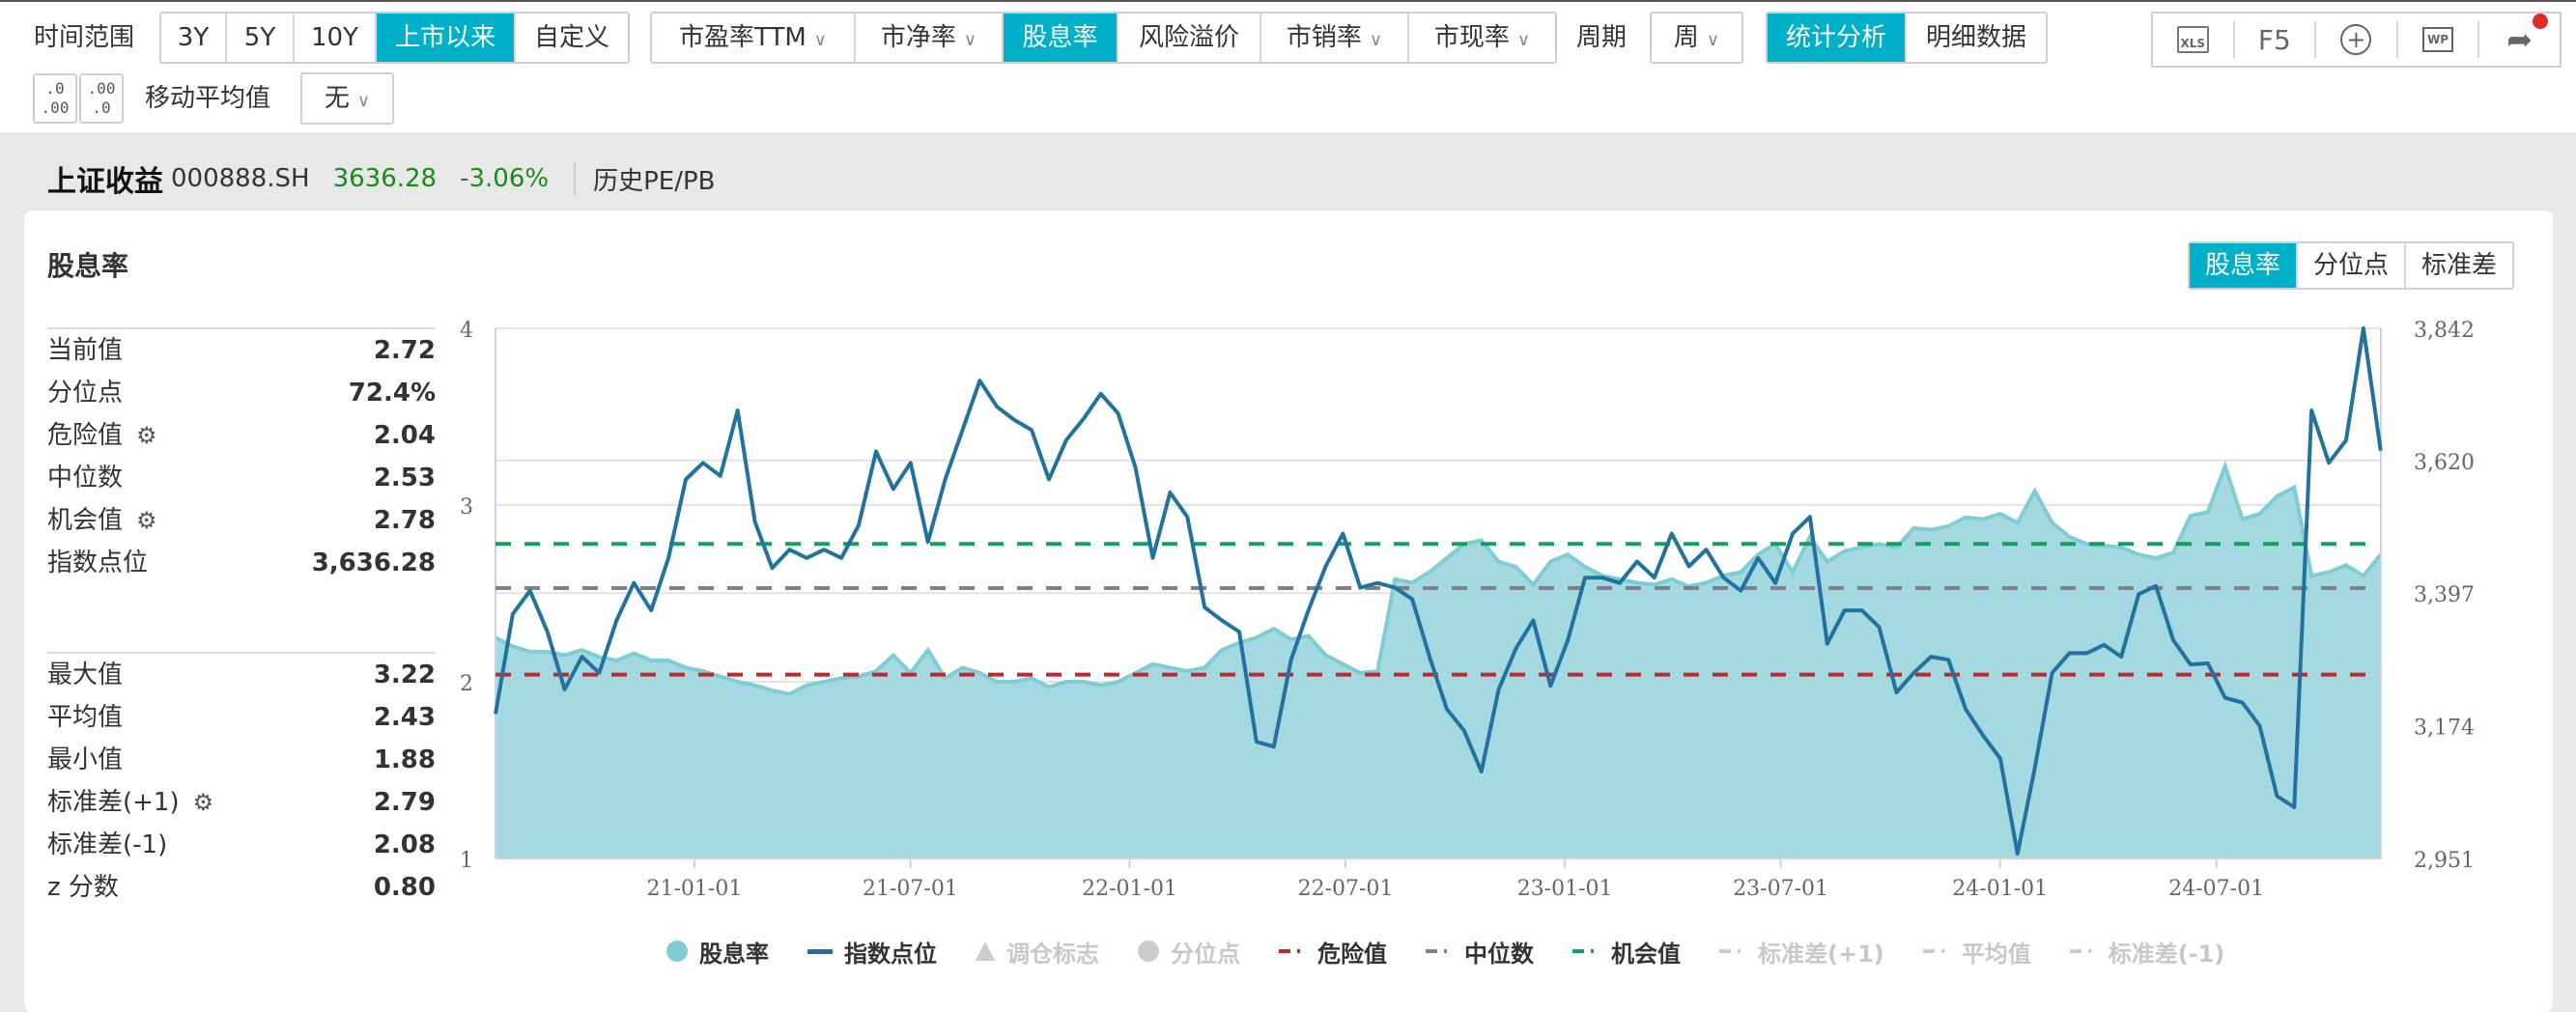  I want to click on right-axis-tick-label: 3,397, so click(2444, 595).